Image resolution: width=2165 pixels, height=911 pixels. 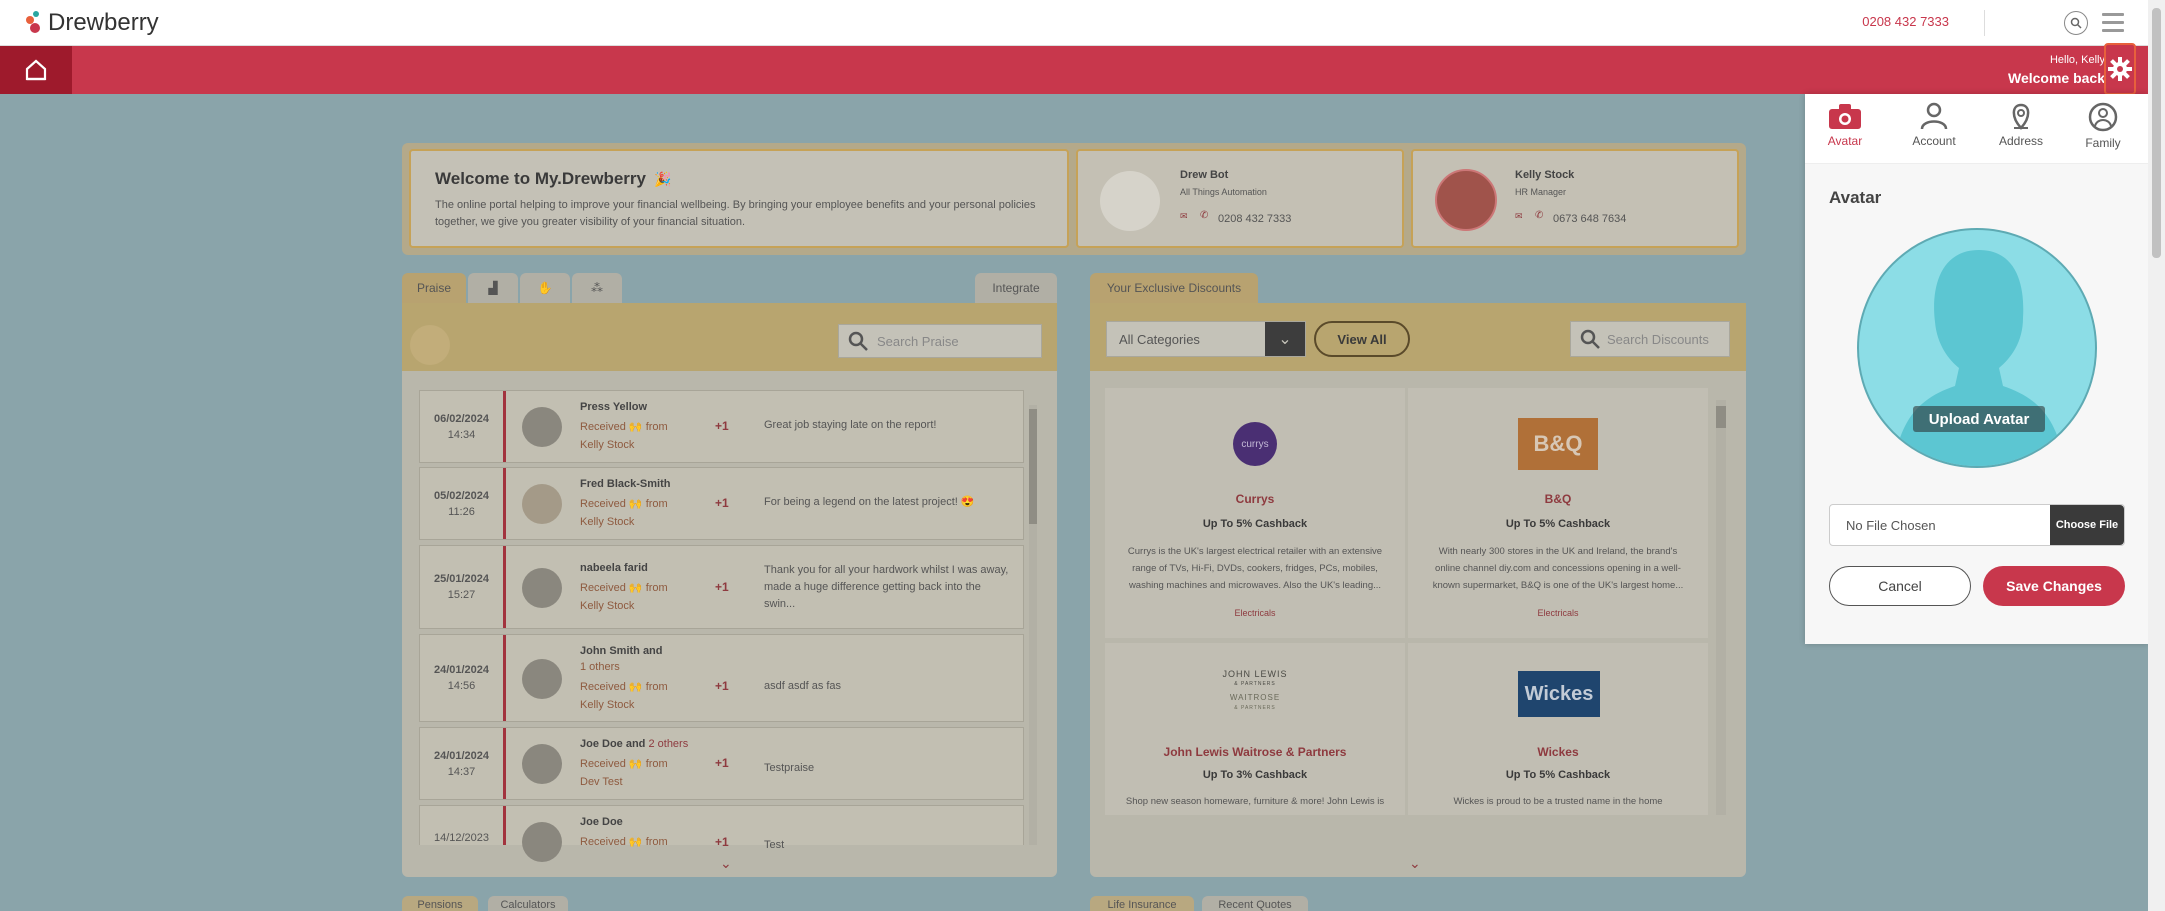 What do you see at coordinates (1900, 586) in the screenshot?
I see `cancel-button: Cancel` at bounding box center [1900, 586].